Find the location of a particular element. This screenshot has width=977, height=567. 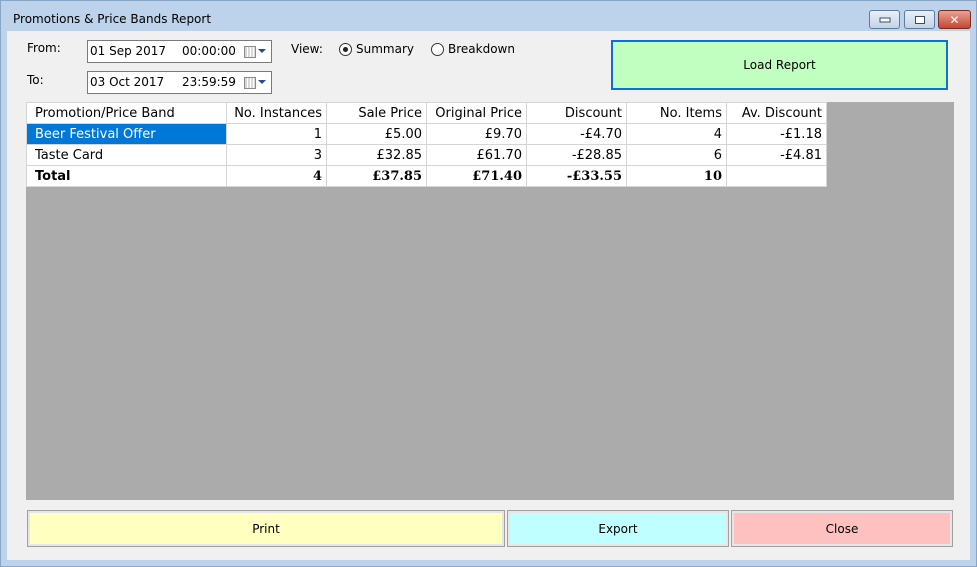

table-cell is located at coordinates (776, 176).